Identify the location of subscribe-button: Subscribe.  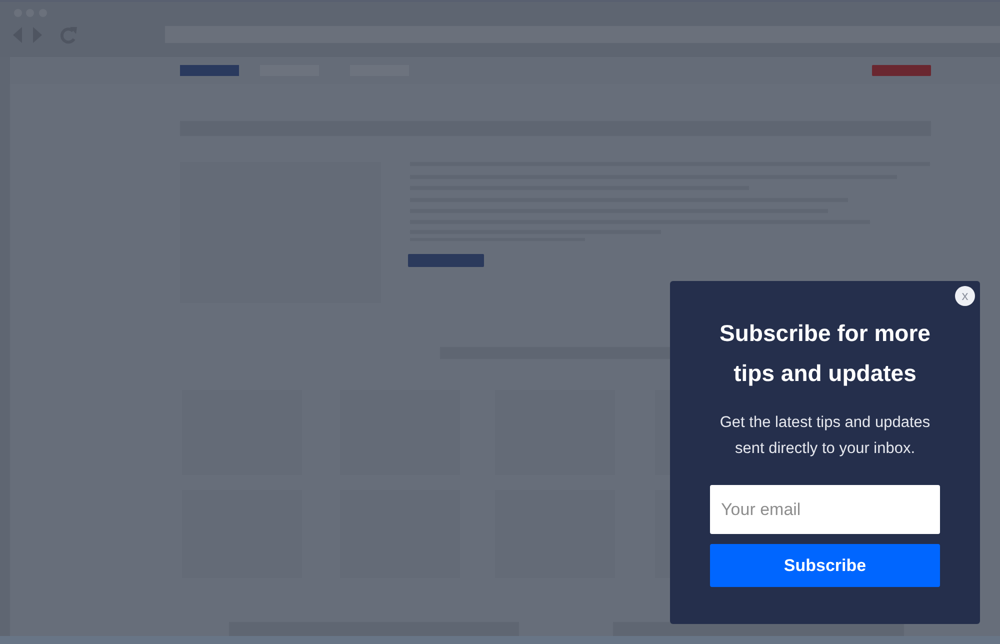
(825, 565).